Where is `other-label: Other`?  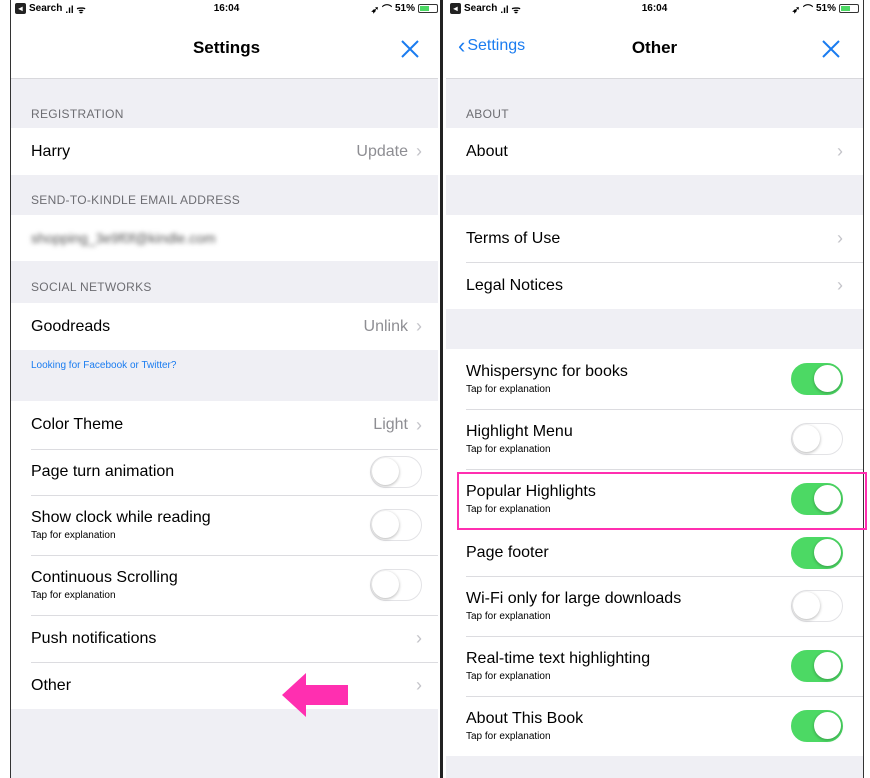 other-label: Other is located at coordinates (51, 685).